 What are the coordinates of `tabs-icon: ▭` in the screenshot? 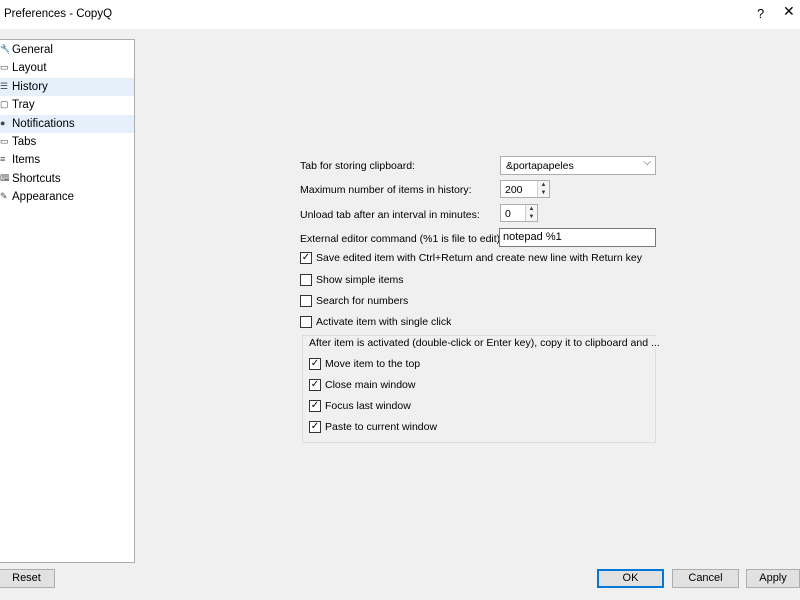 It's located at (4, 141).